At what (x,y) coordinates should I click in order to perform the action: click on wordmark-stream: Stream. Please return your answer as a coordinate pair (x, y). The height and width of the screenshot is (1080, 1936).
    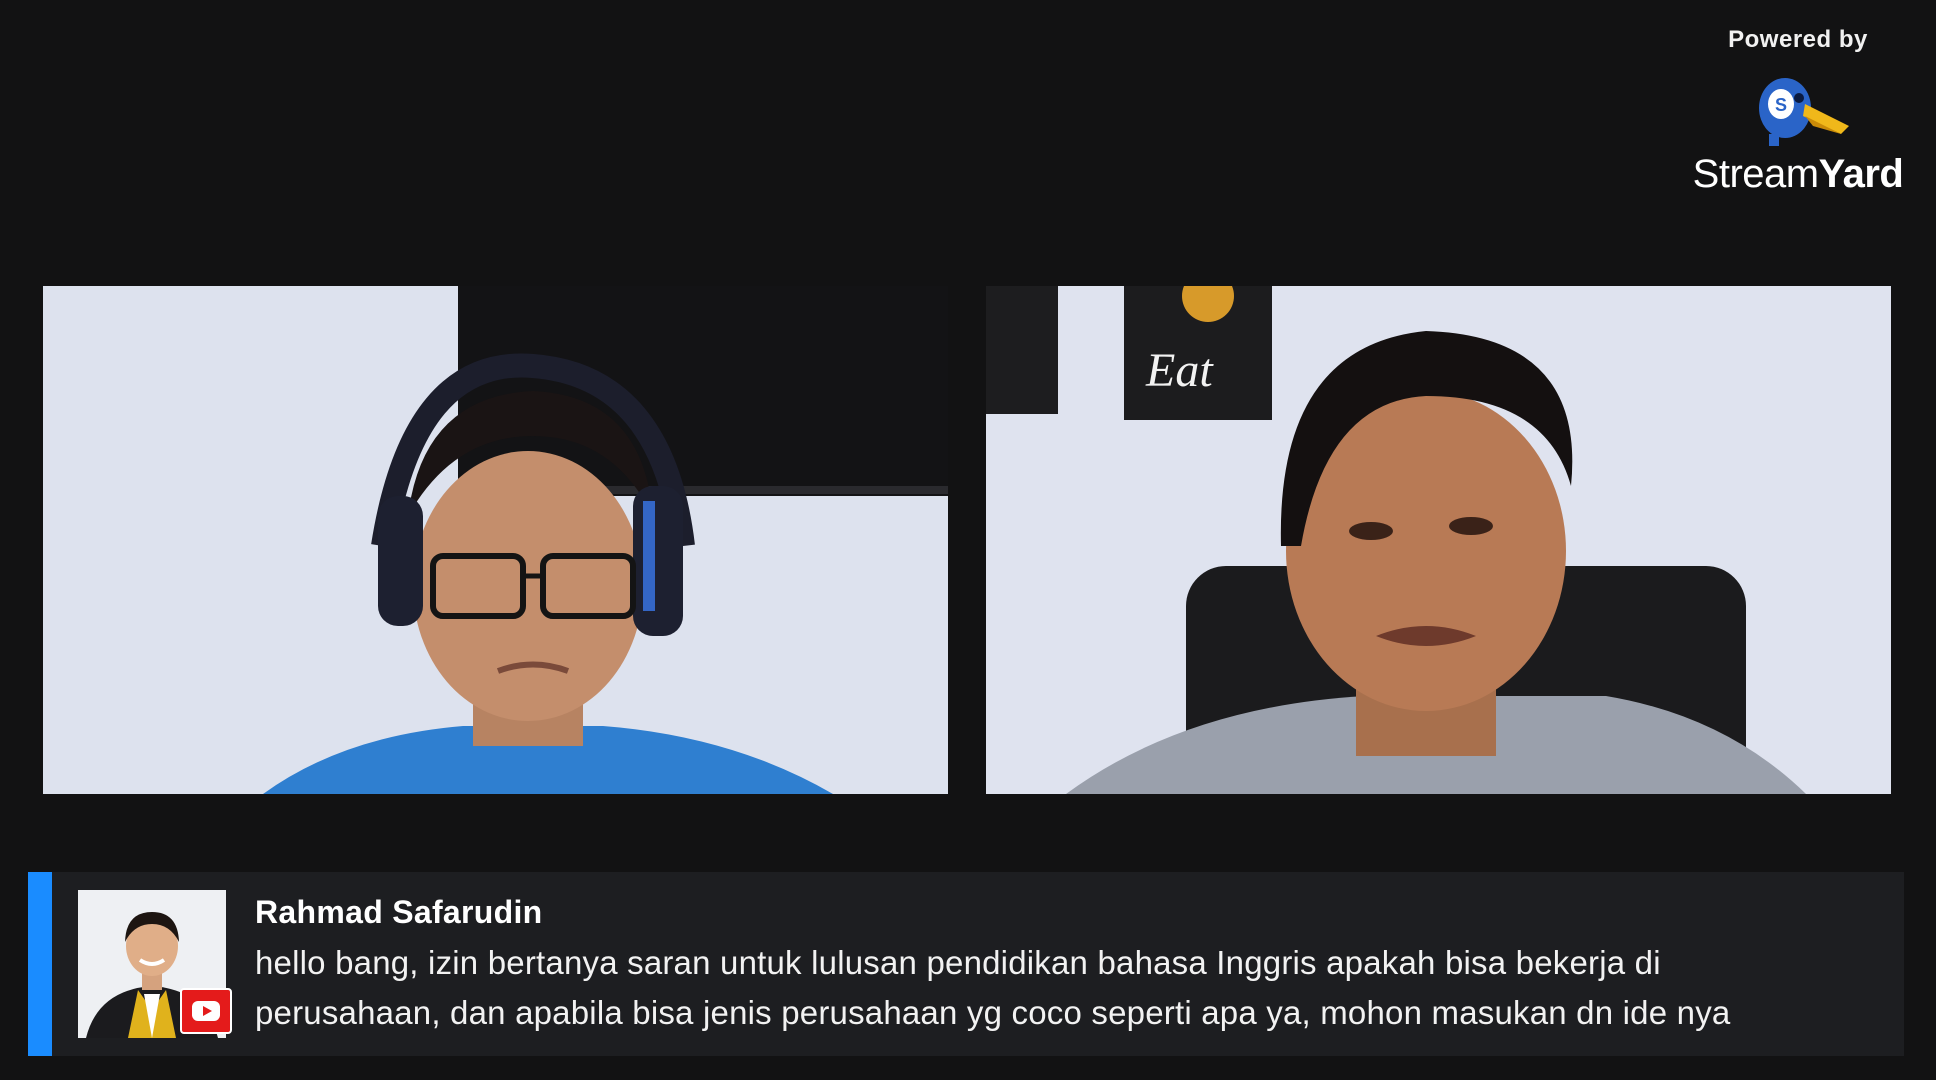
    Looking at the image, I should click on (1755, 174).